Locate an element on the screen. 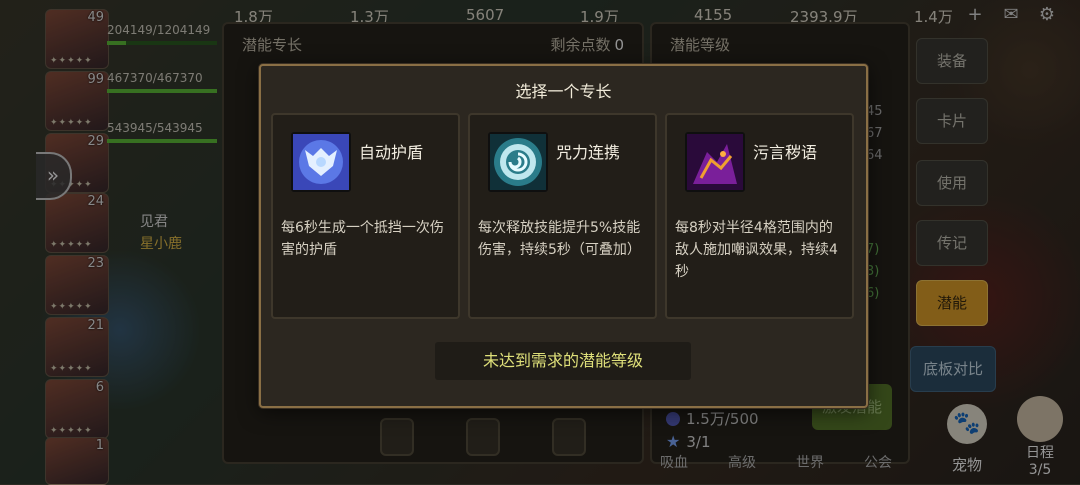 Image resolution: width=1080 pixels, height=485 pixels. skill-card: 自动护盾 每6秒生成一个抵挡一次伤害的护盾 is located at coordinates (365, 216).